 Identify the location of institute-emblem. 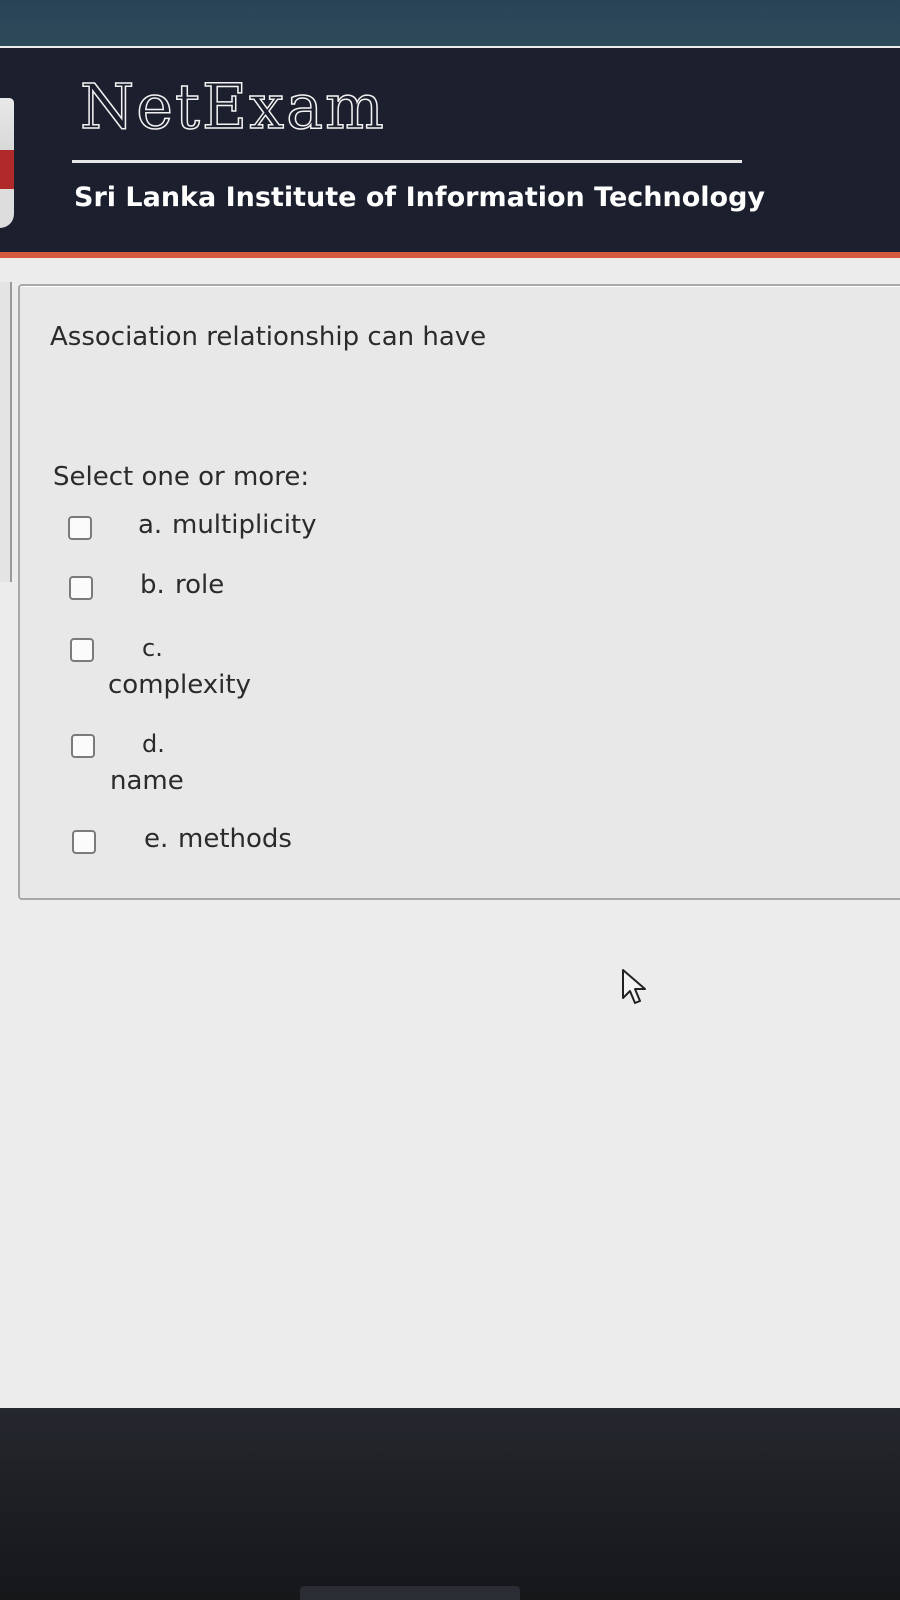
(7, 163).